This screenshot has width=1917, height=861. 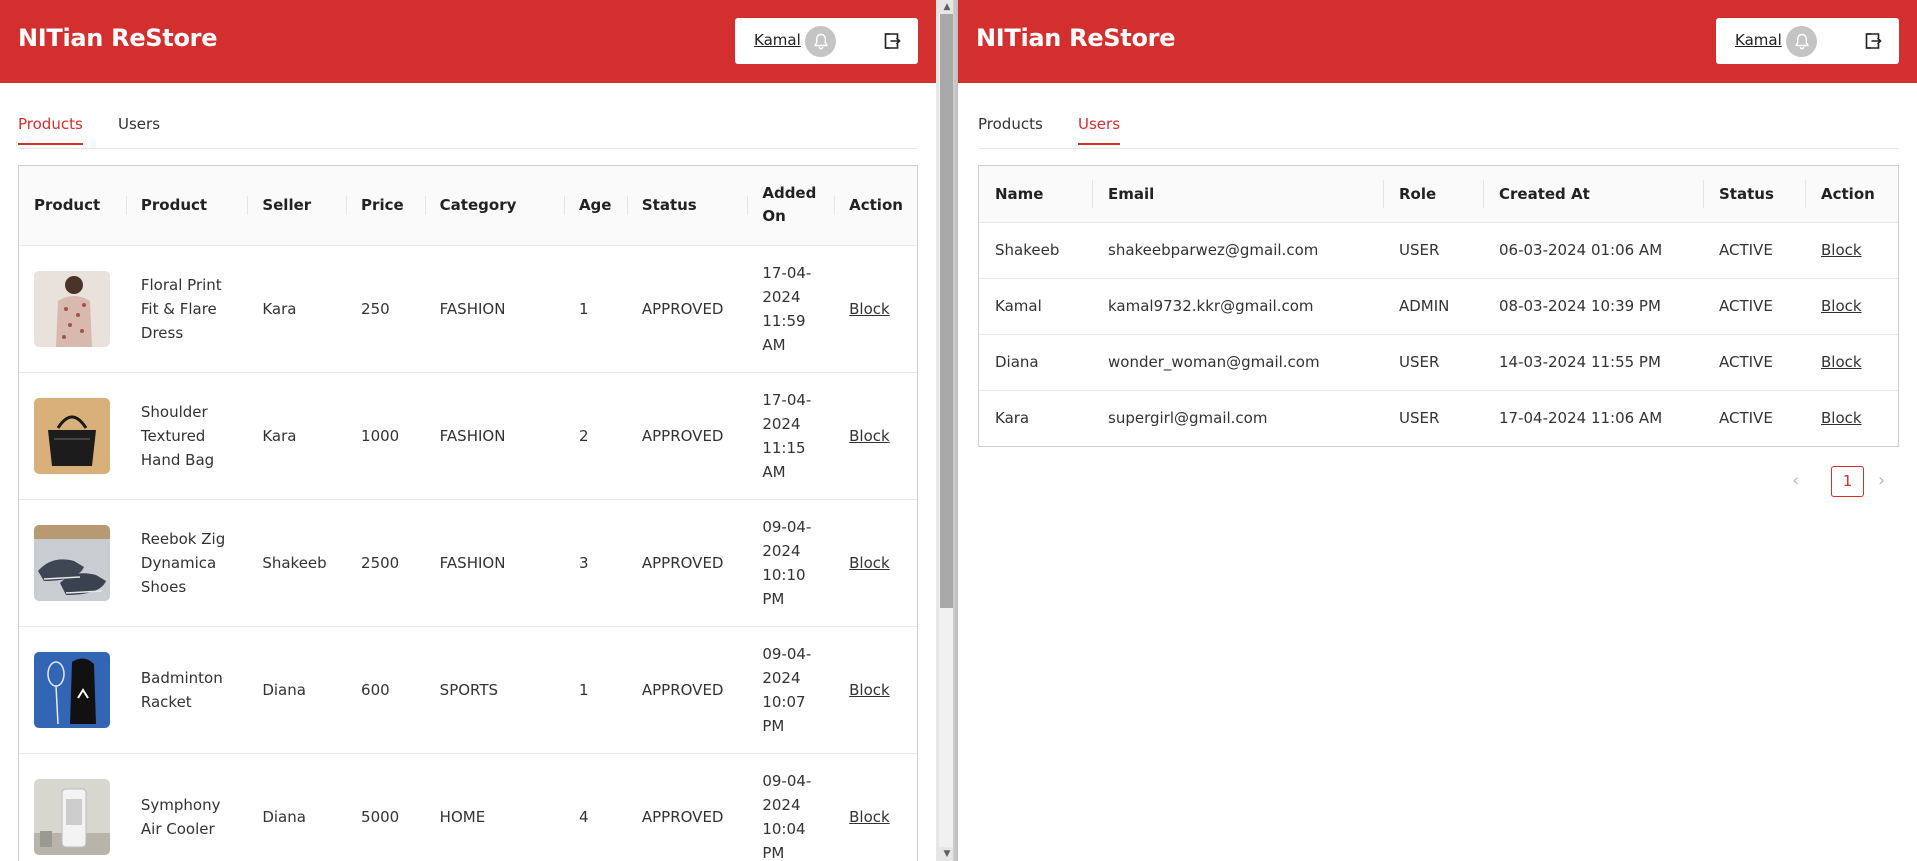 I want to click on col-header: Created At, so click(x=1593, y=194).